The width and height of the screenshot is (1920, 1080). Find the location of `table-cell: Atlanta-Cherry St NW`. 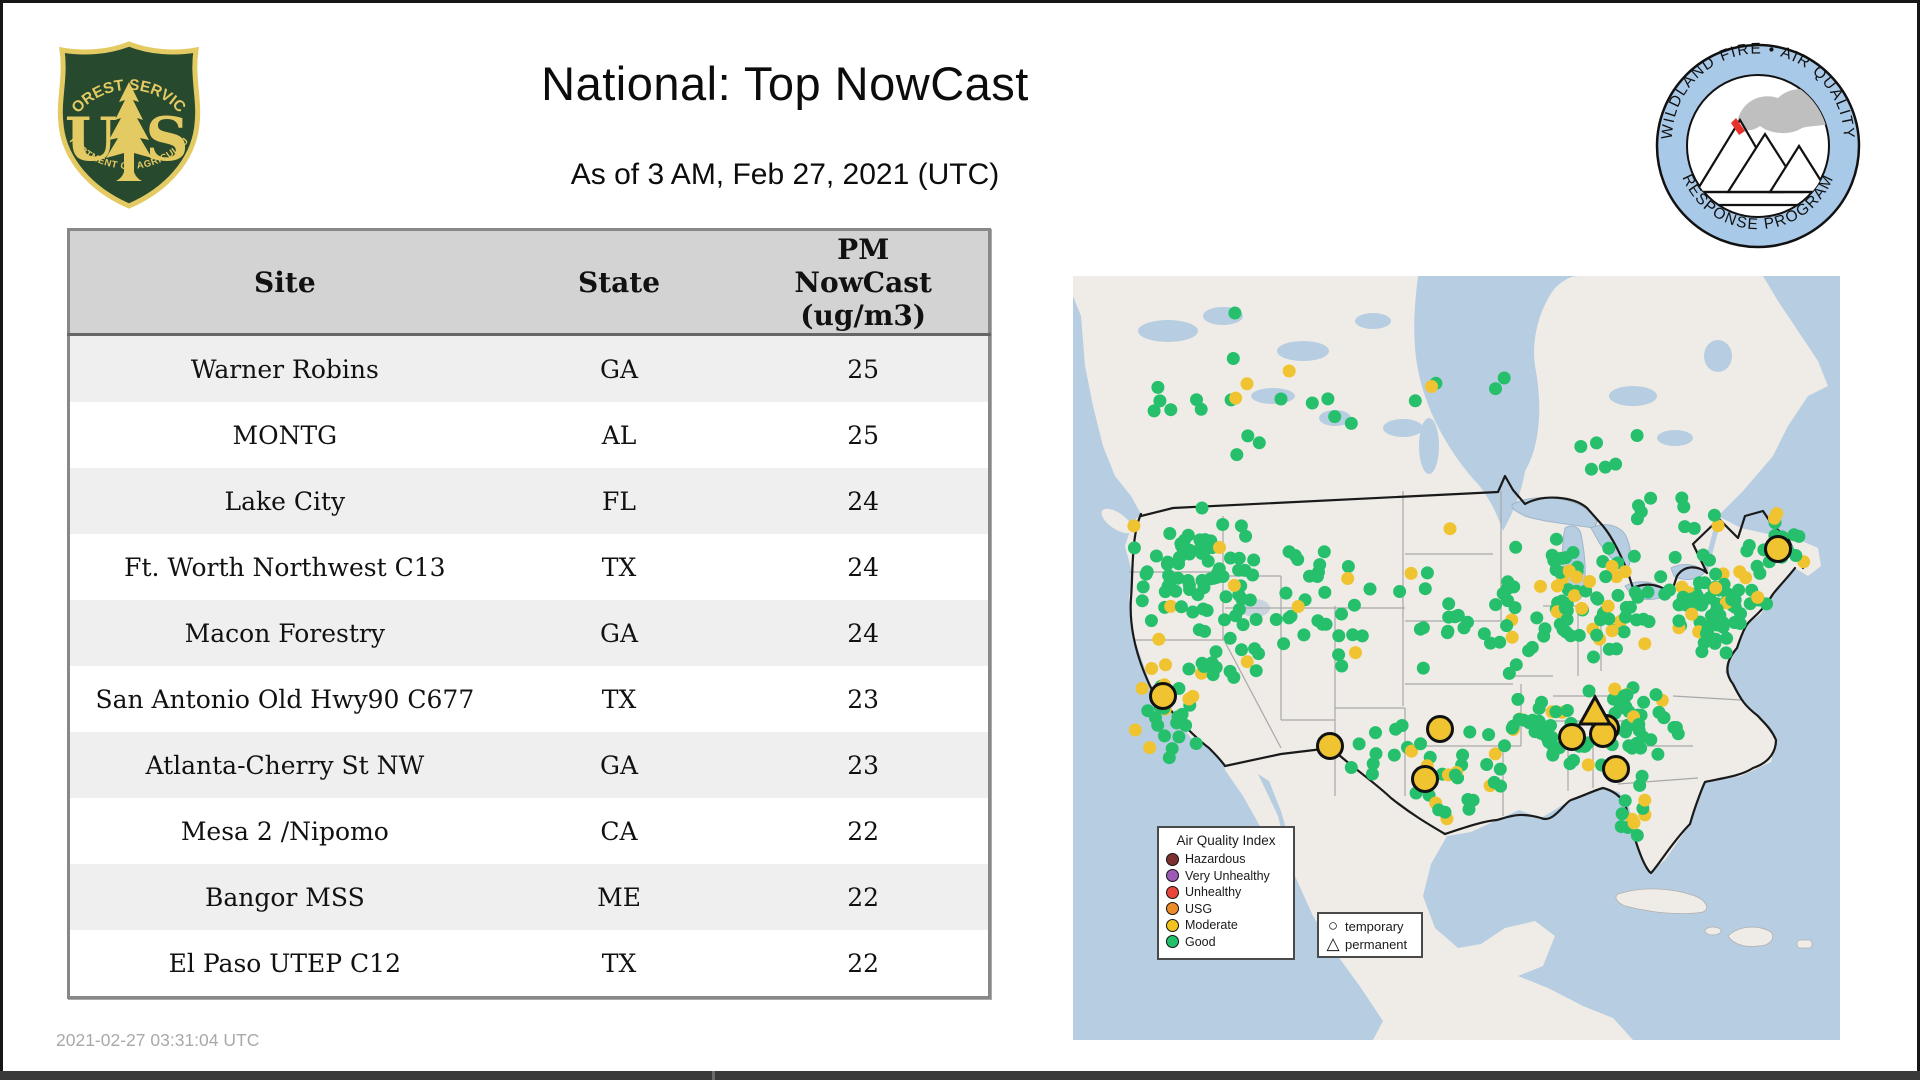

table-cell: Atlanta-Cherry St NW is located at coordinates (284, 765).